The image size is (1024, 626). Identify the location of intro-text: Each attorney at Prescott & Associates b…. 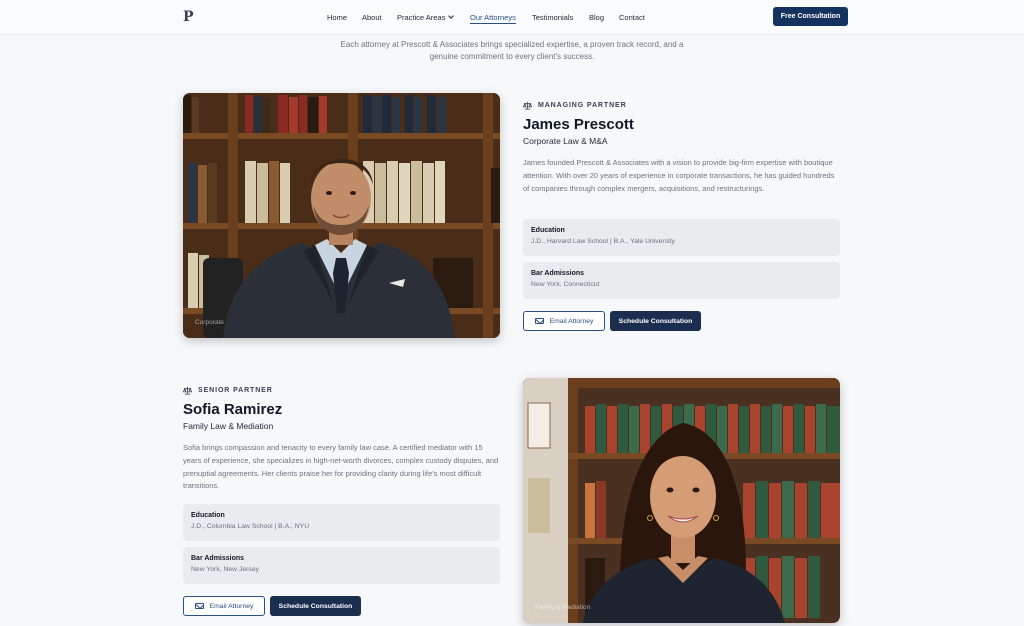
(512, 50).